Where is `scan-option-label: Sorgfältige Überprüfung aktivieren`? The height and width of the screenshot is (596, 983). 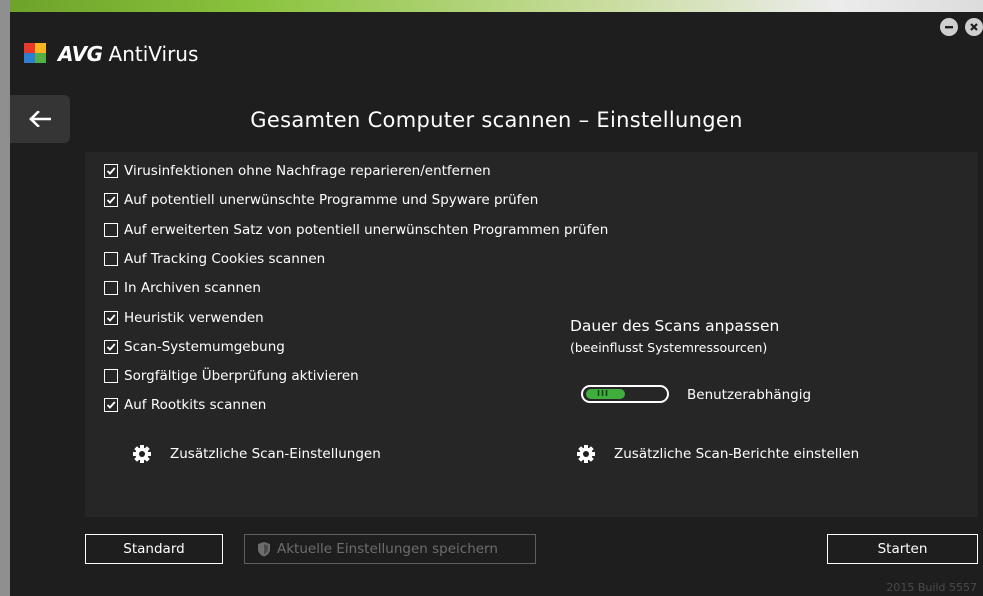 scan-option-label: Sorgfältige Überprüfung aktivieren is located at coordinates (241, 376).